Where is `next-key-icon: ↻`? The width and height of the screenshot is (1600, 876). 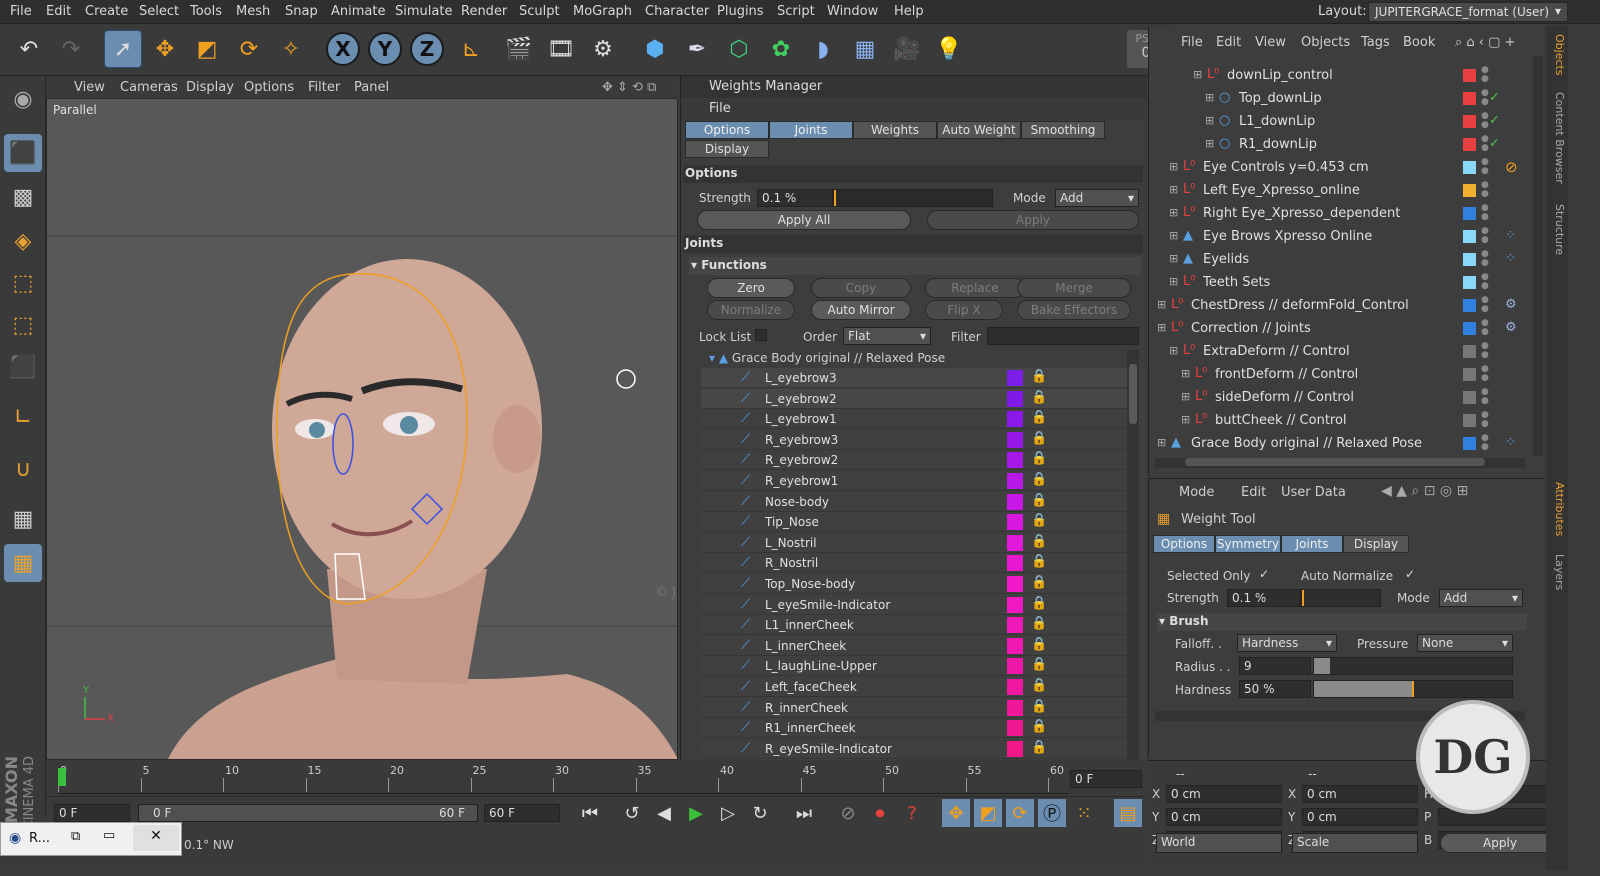
next-key-icon: ↻ is located at coordinates (760, 813).